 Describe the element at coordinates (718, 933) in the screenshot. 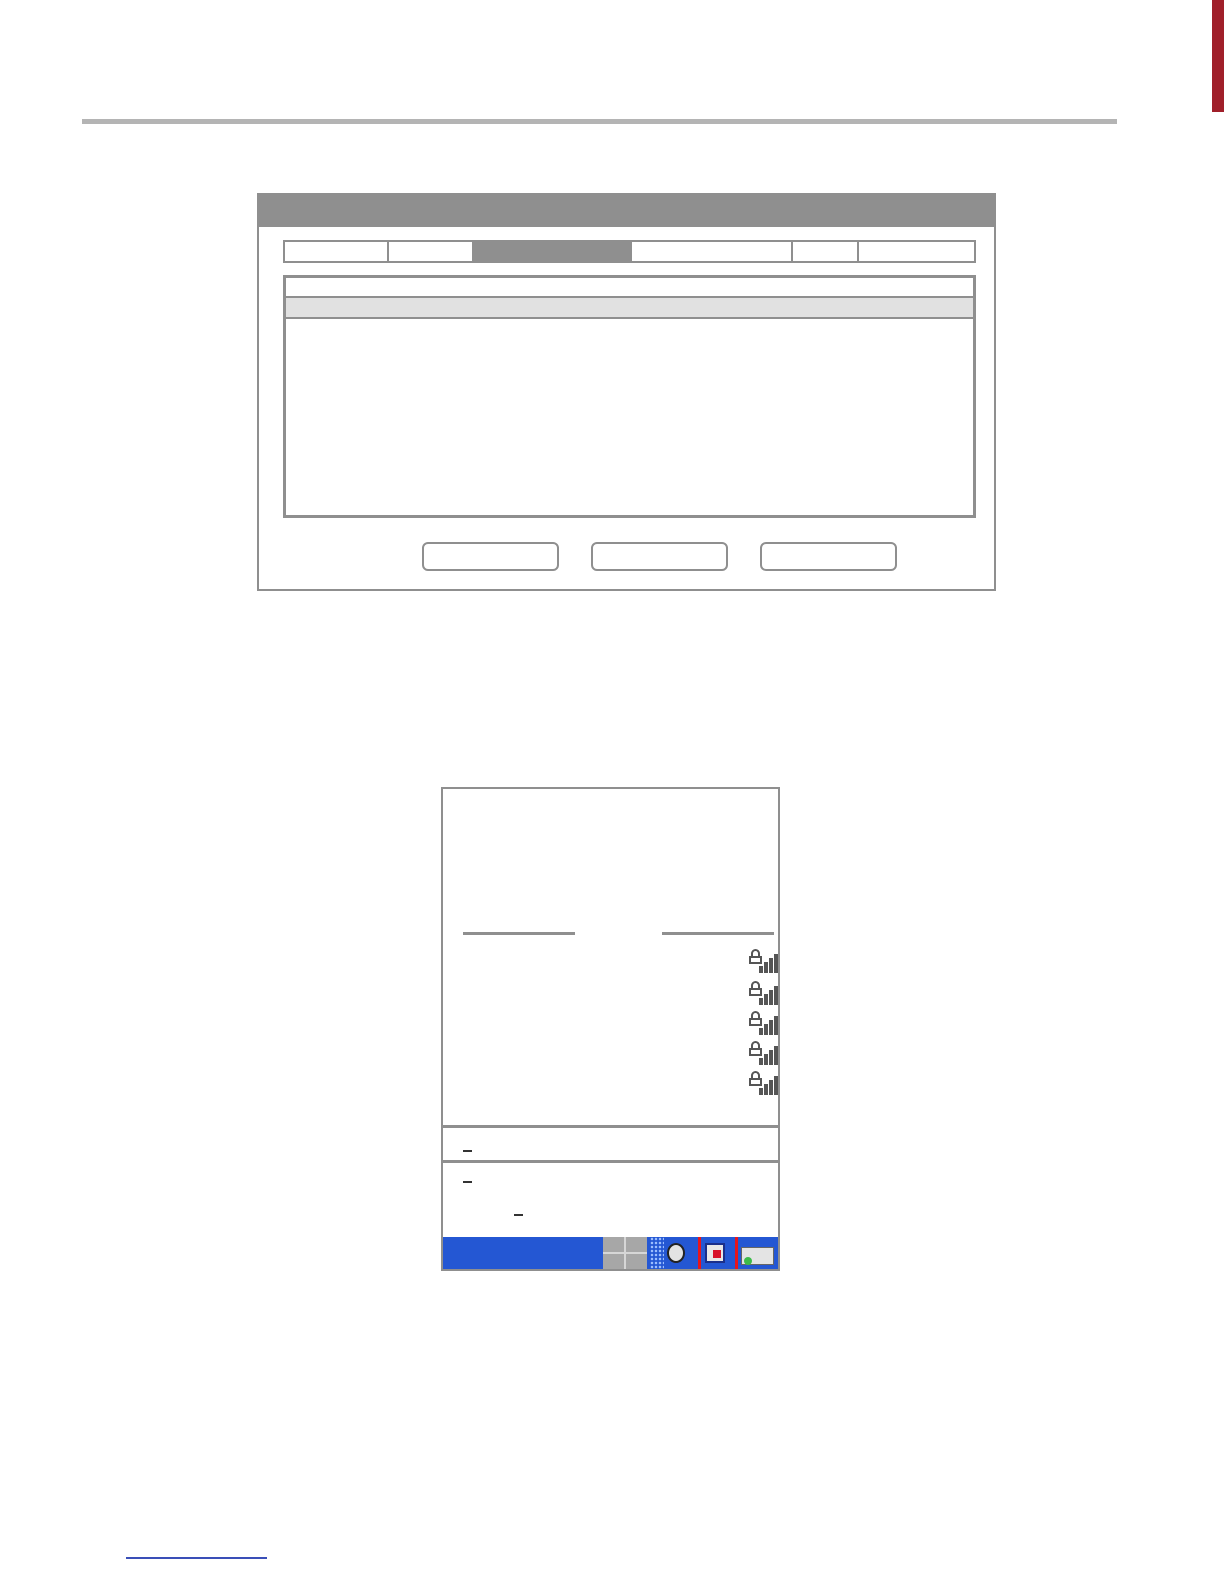

I see `column-header-right` at that location.